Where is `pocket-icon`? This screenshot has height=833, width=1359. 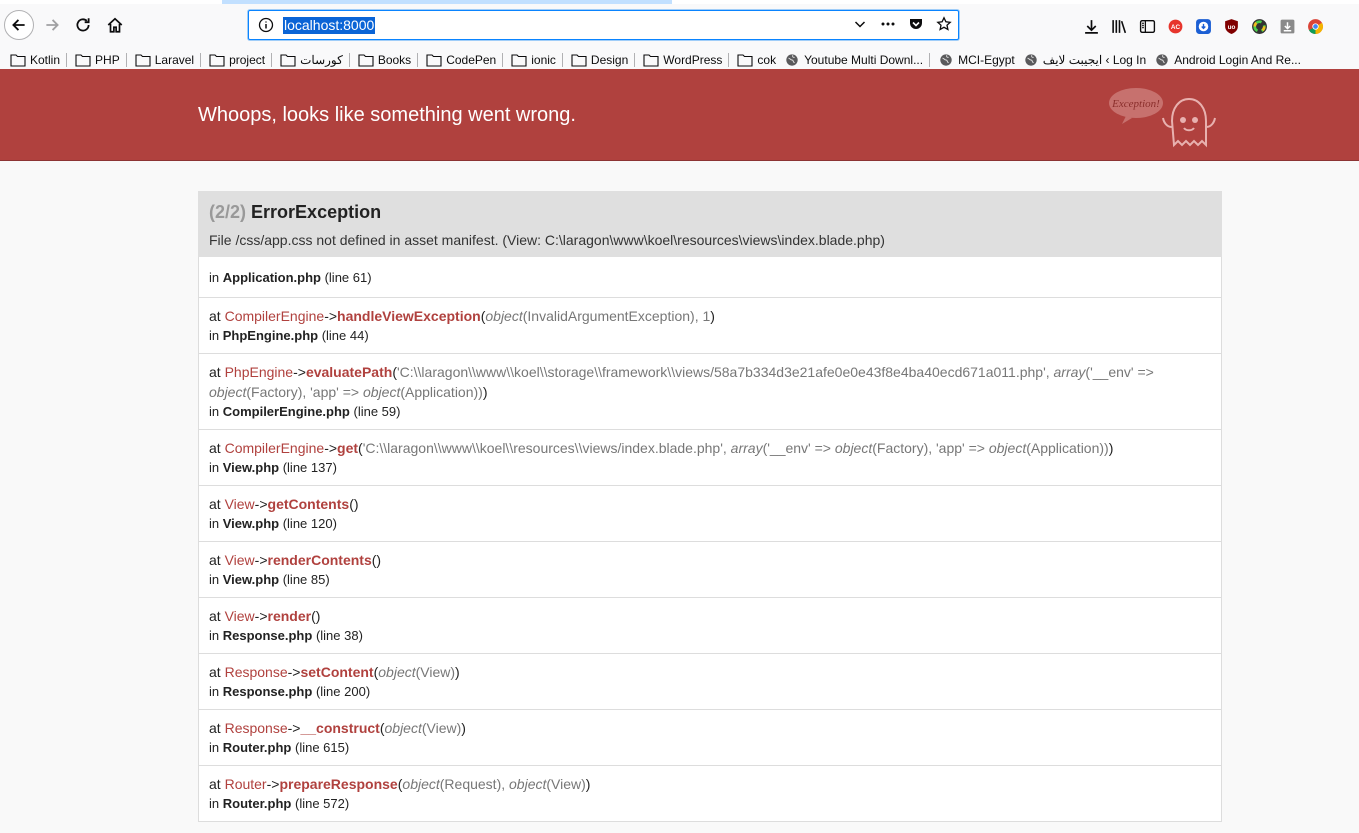 pocket-icon is located at coordinates (916, 24).